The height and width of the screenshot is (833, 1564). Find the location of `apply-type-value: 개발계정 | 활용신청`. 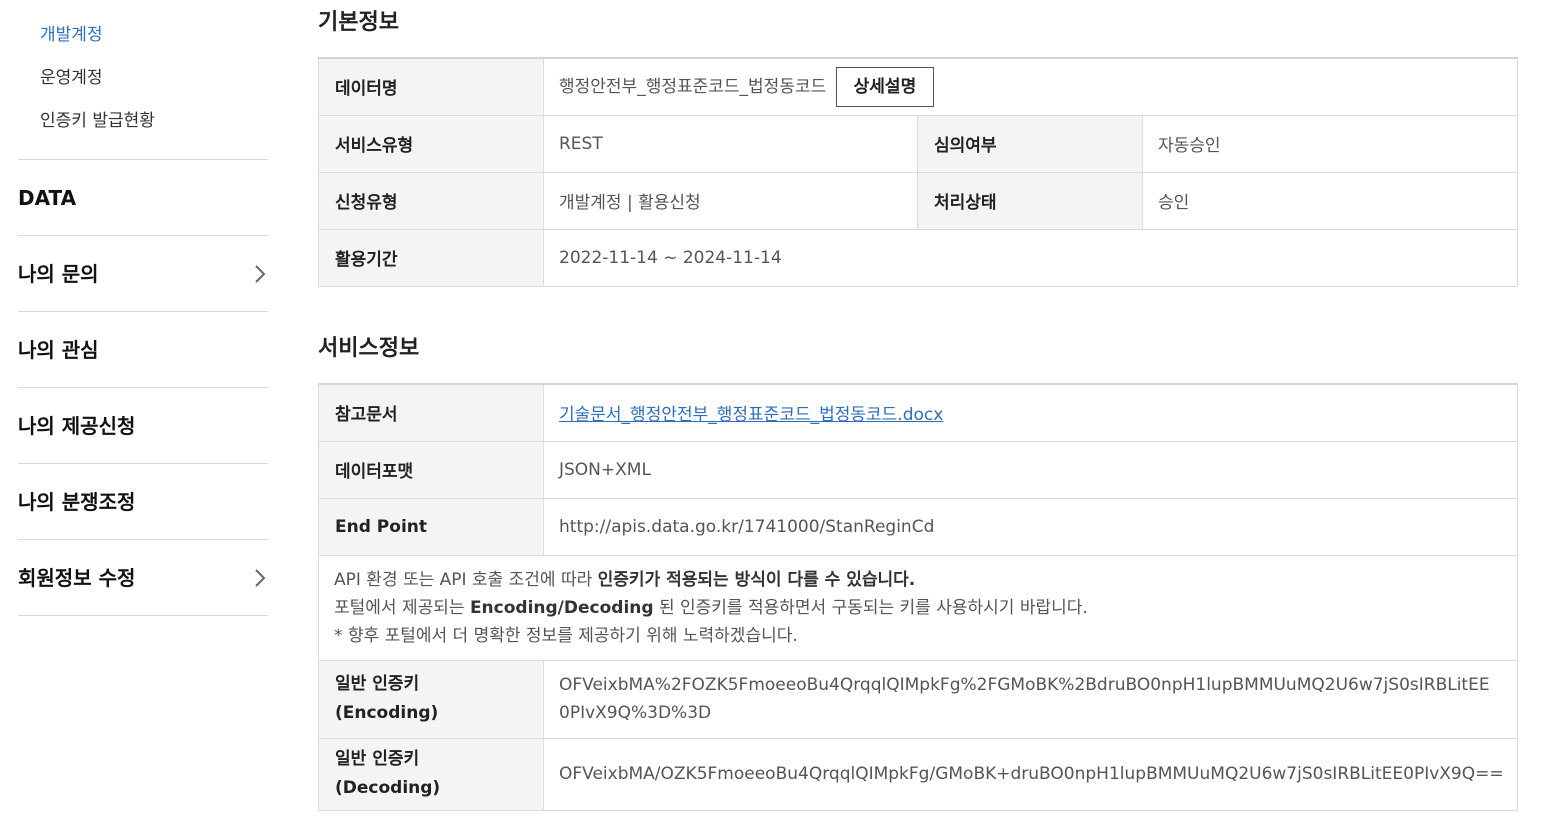

apply-type-value: 개발계정 | 활용신청 is located at coordinates (730, 200).